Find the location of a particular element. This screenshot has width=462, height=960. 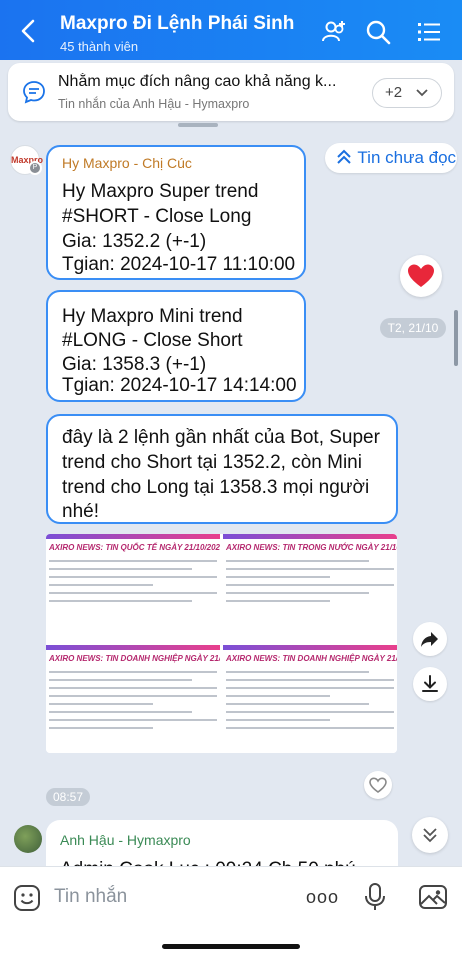

message-line: #LONG - Close Short is located at coordinates (152, 340).